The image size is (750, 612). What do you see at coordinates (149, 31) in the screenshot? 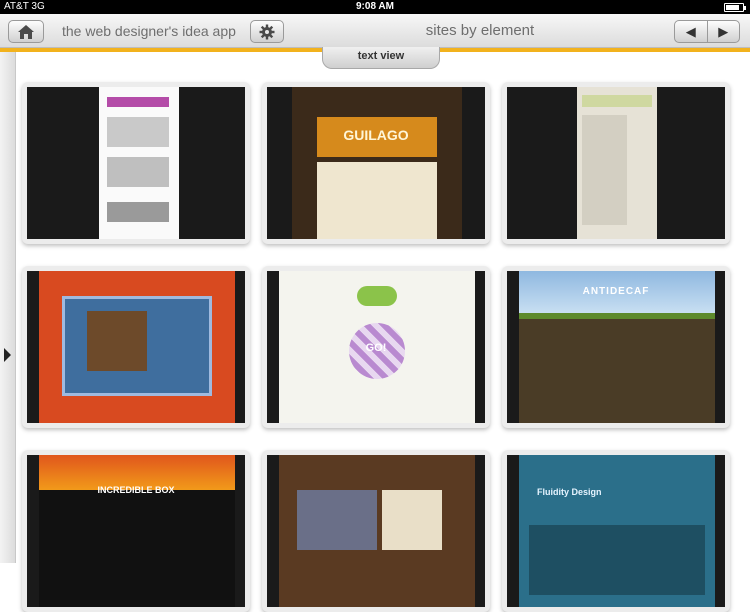
I see `app-name: the web designer's idea app` at bounding box center [149, 31].